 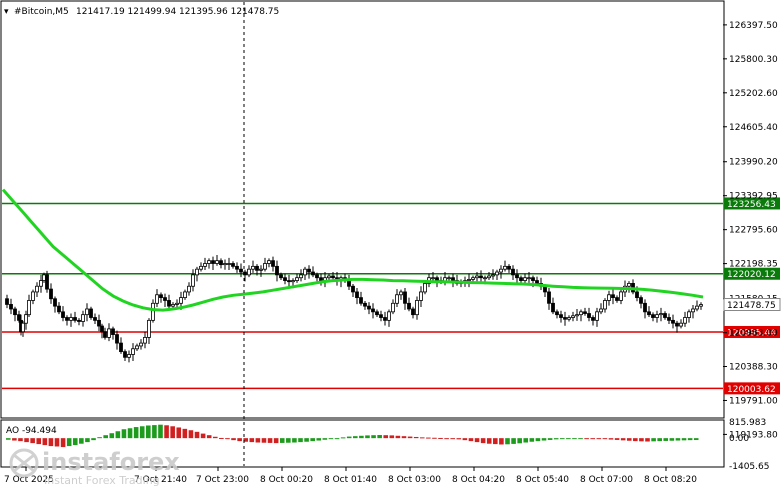 What do you see at coordinates (753, 163) in the screenshot?
I see `price-tick-label: 123990.20` at bounding box center [753, 163].